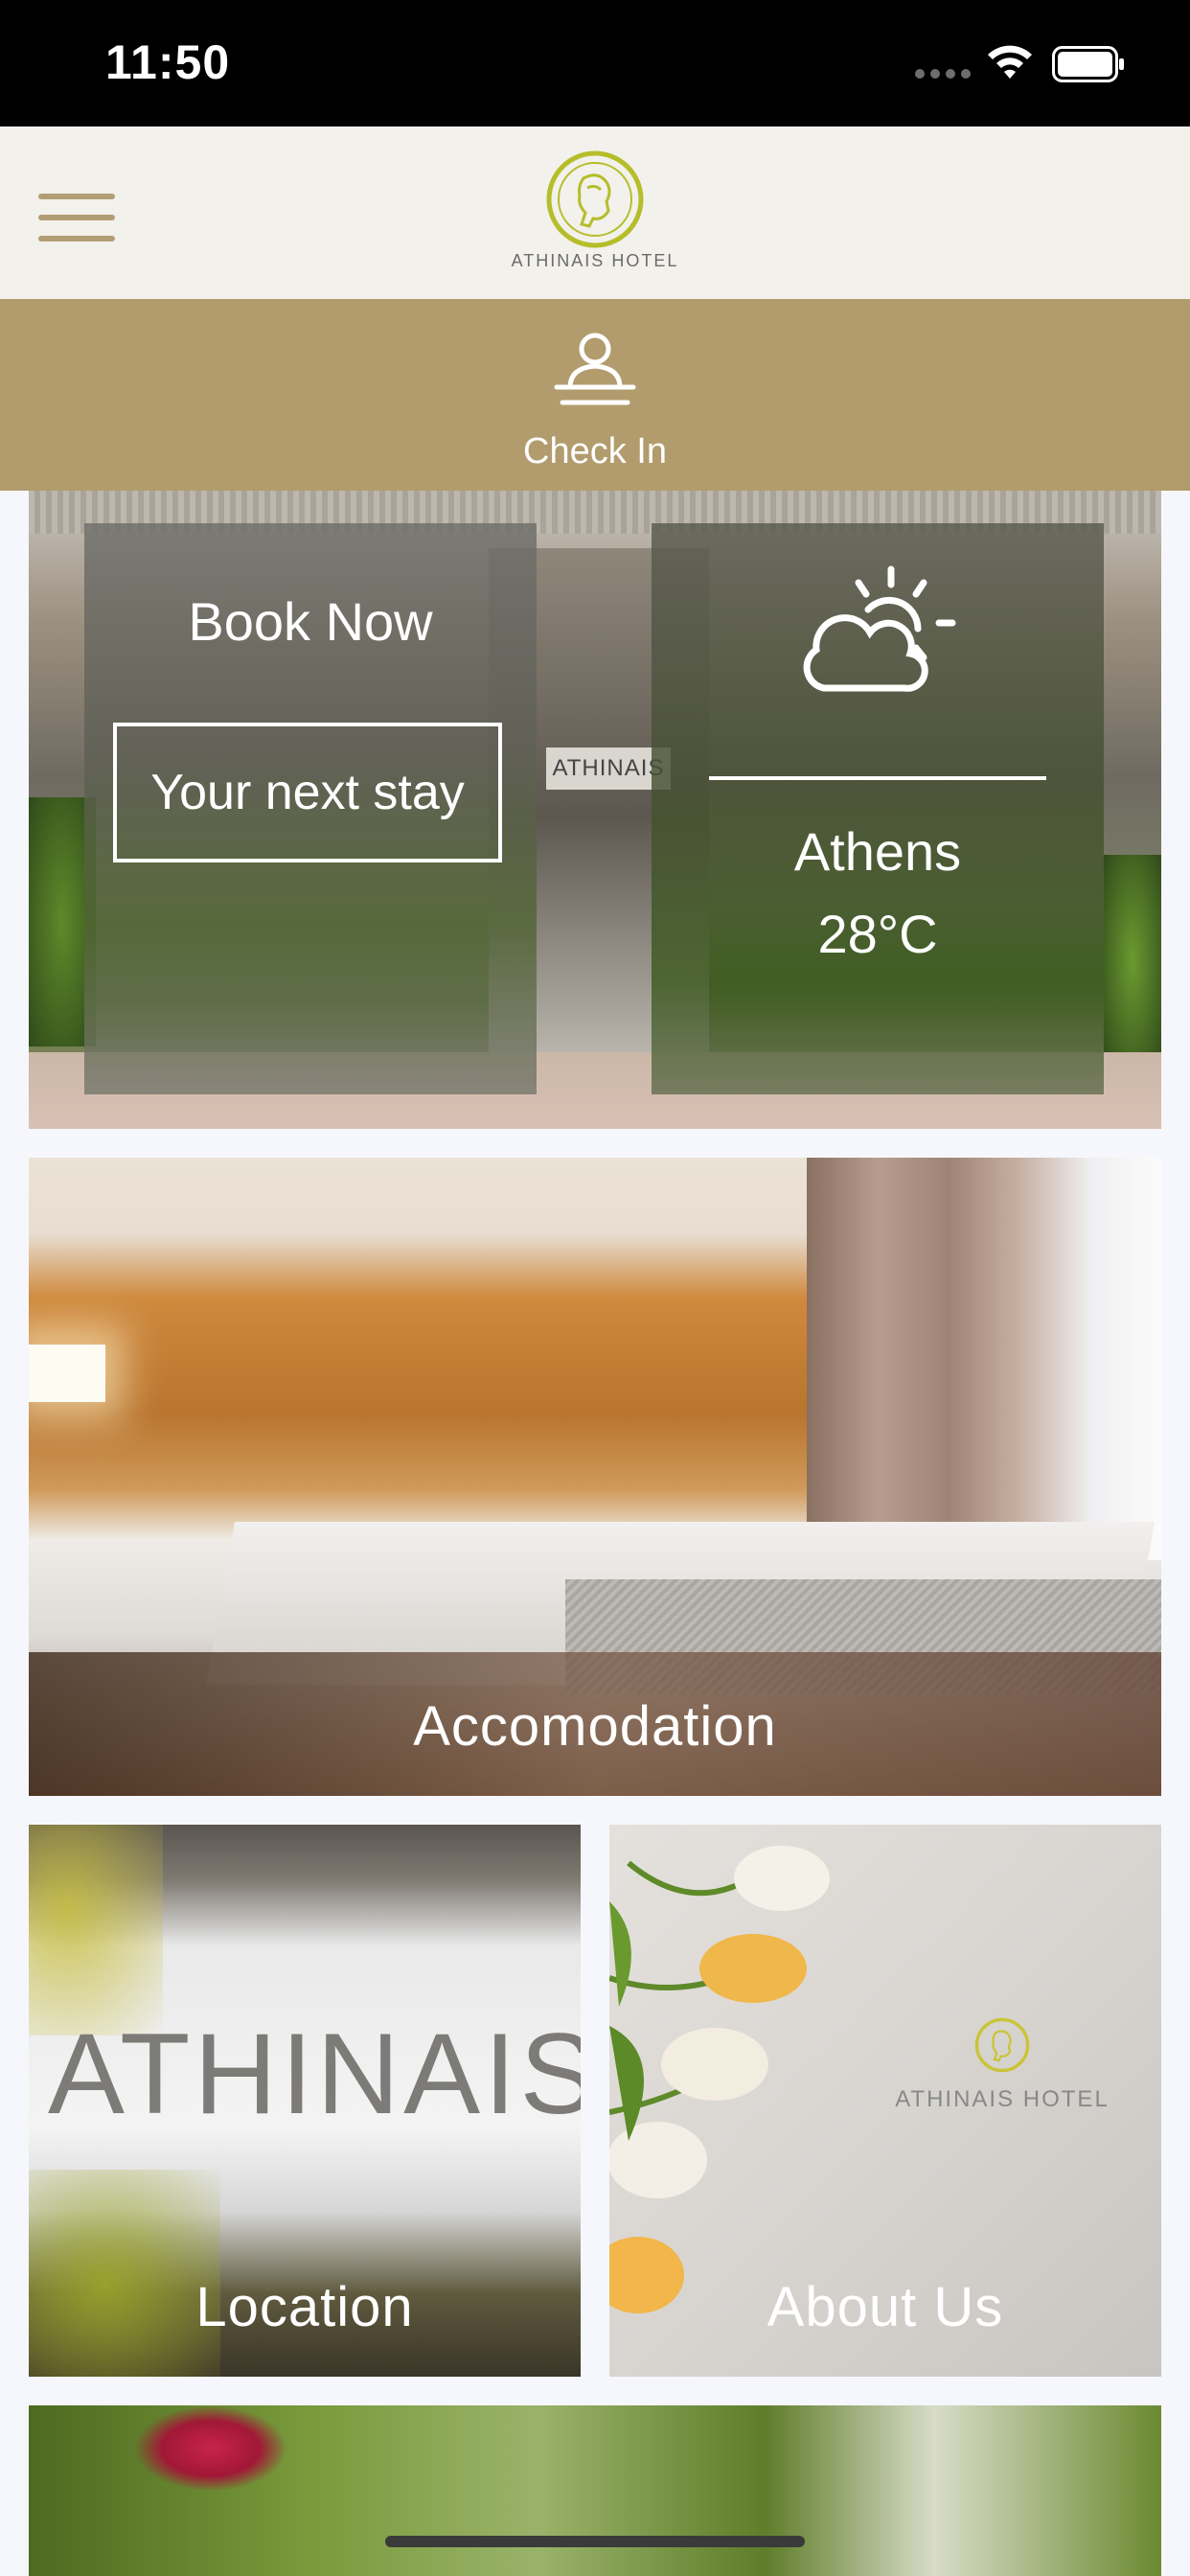 Image resolution: width=1190 pixels, height=2576 pixels. Describe the element at coordinates (304, 2307) in the screenshot. I see `location-label: Location` at that location.